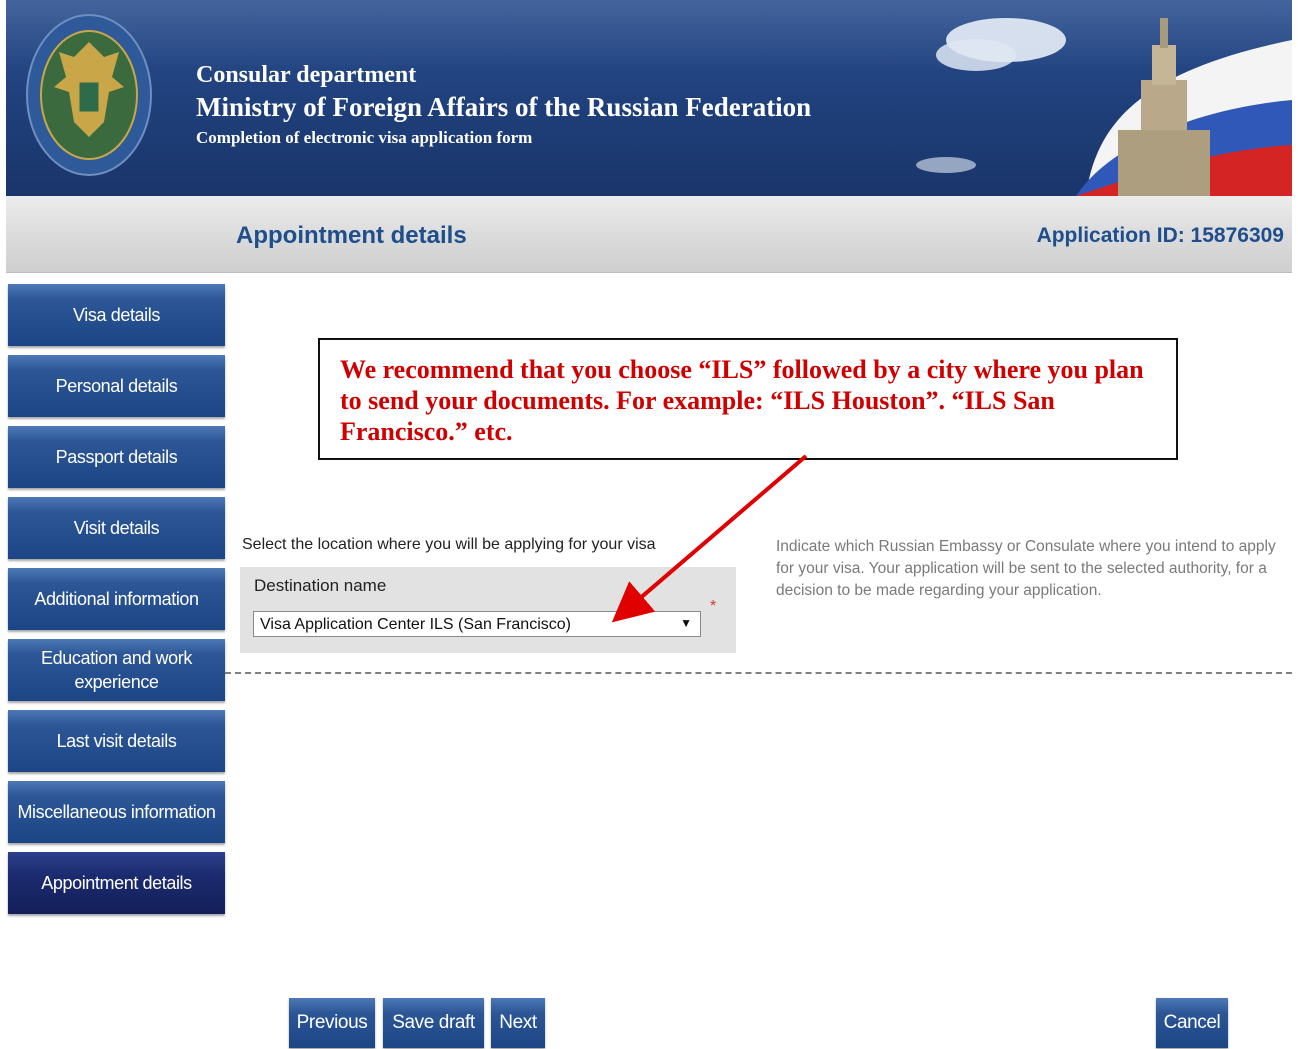 This screenshot has width=1298, height=1049. What do you see at coordinates (320, 585) in the screenshot?
I see `destination-name-label: Destination name` at bounding box center [320, 585].